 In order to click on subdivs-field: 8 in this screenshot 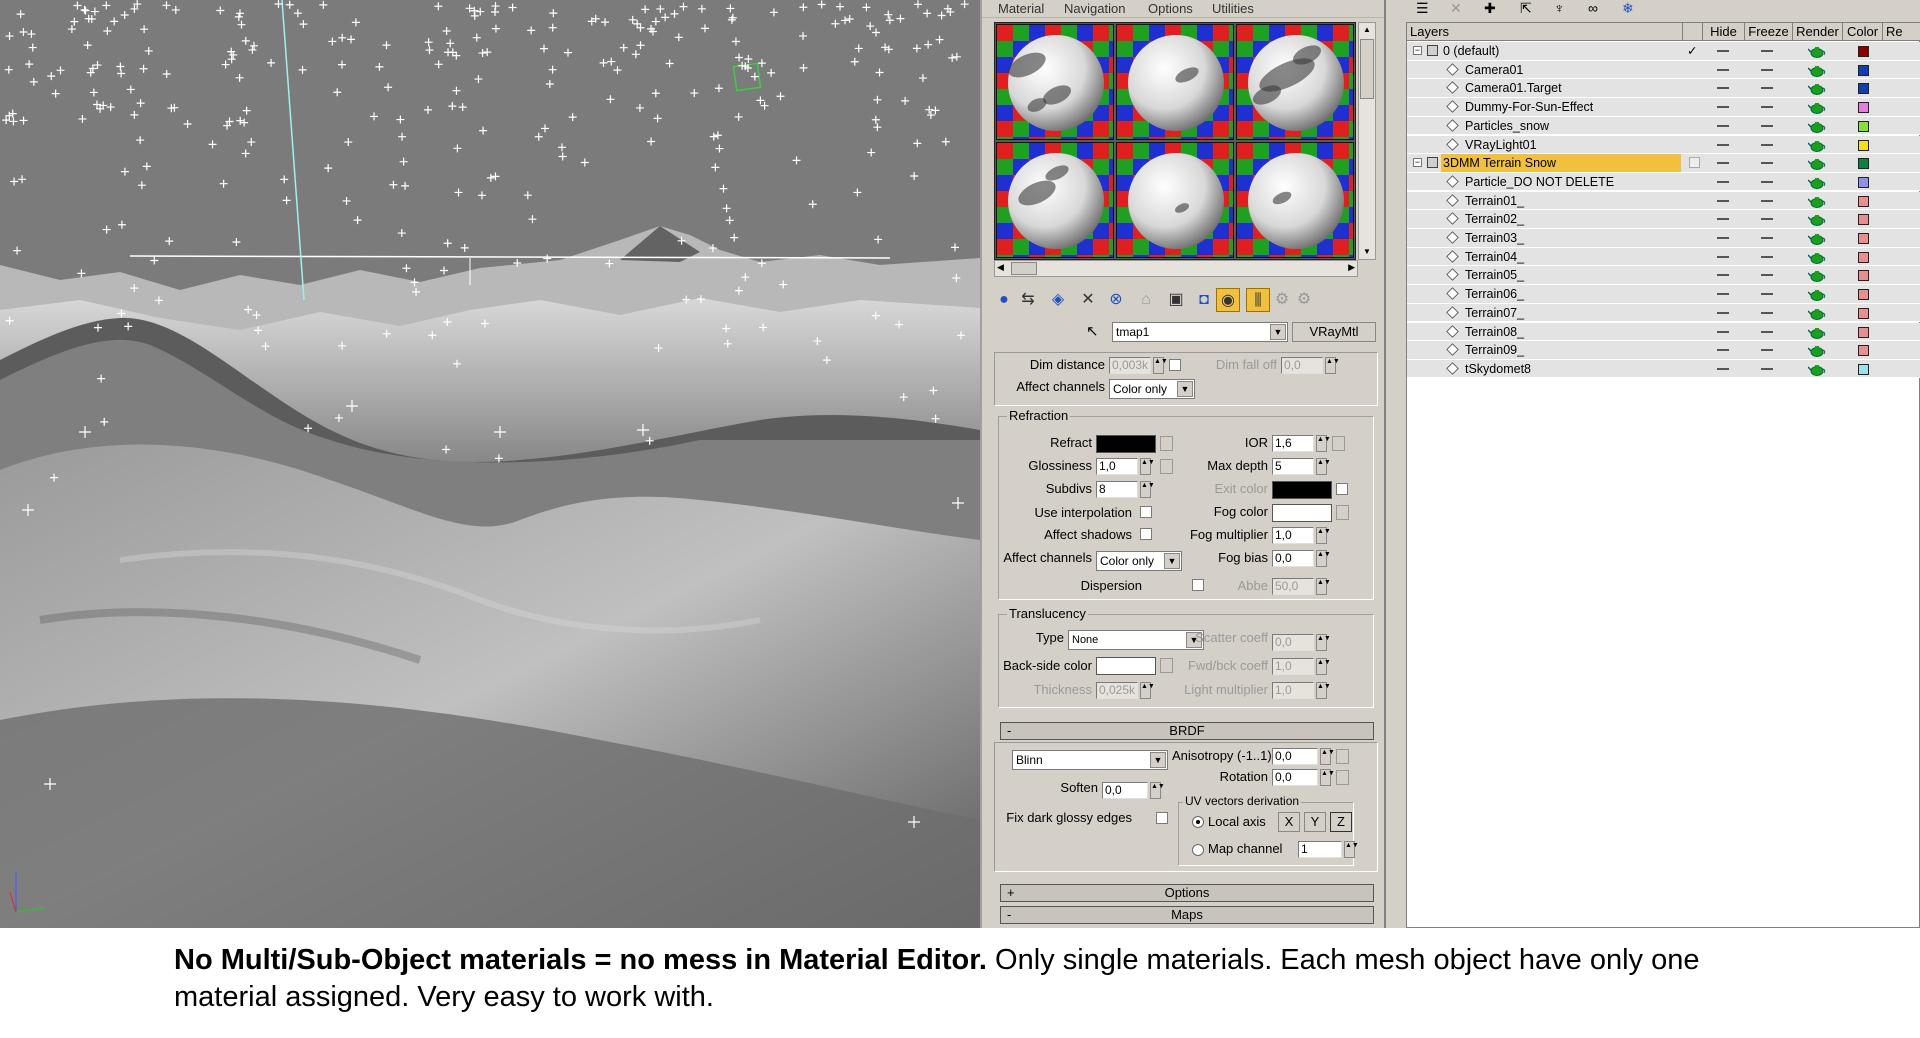, I will do `click(1117, 489)`.